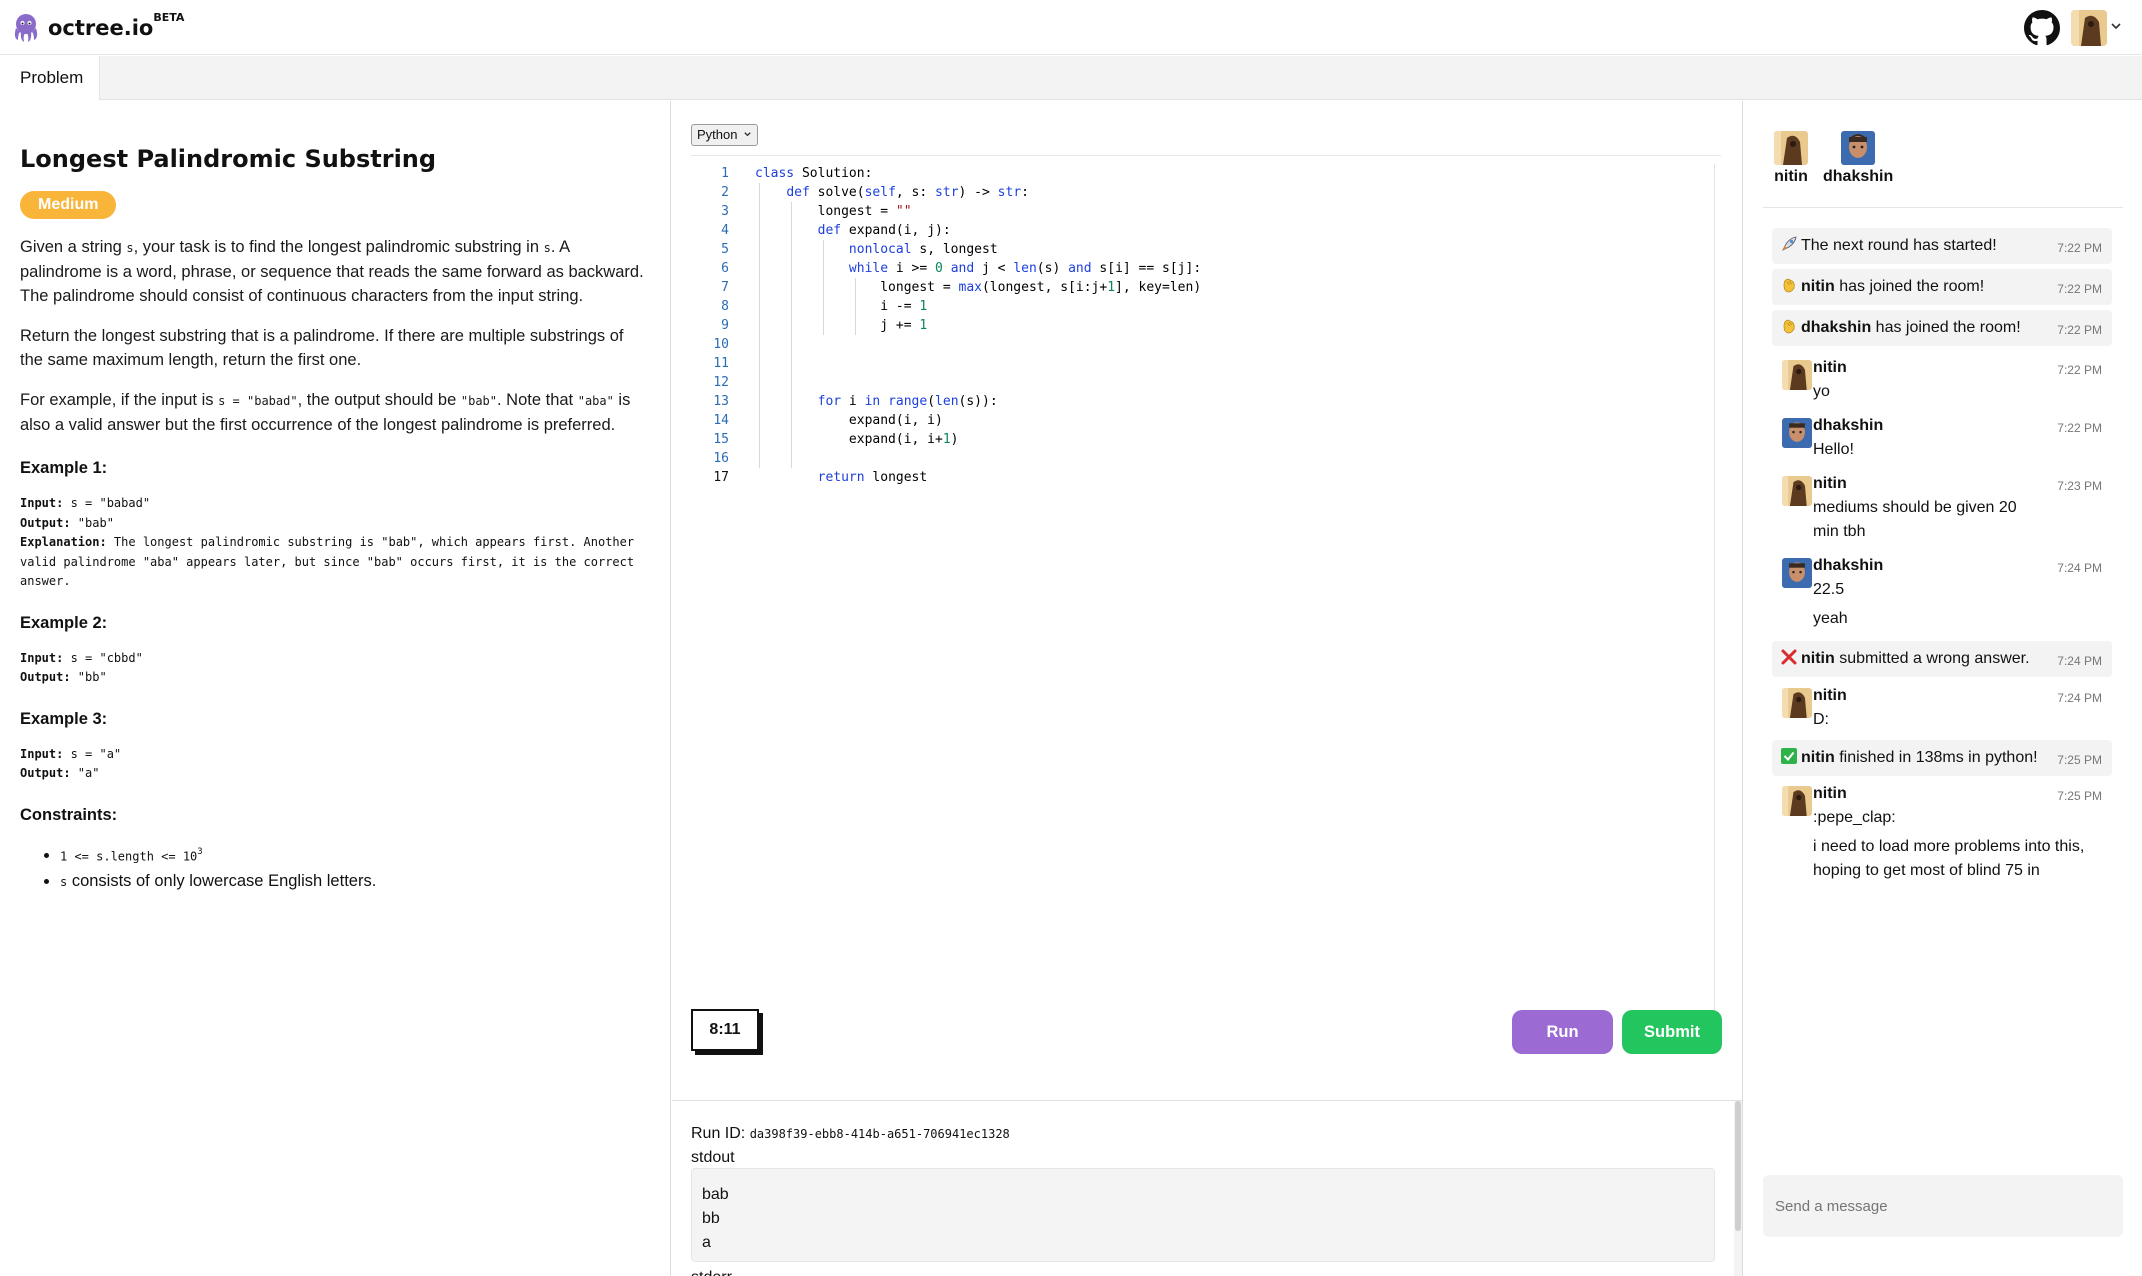 This screenshot has height=1276, width=2142. What do you see at coordinates (721, 420) in the screenshot?
I see `line-number: 14` at bounding box center [721, 420].